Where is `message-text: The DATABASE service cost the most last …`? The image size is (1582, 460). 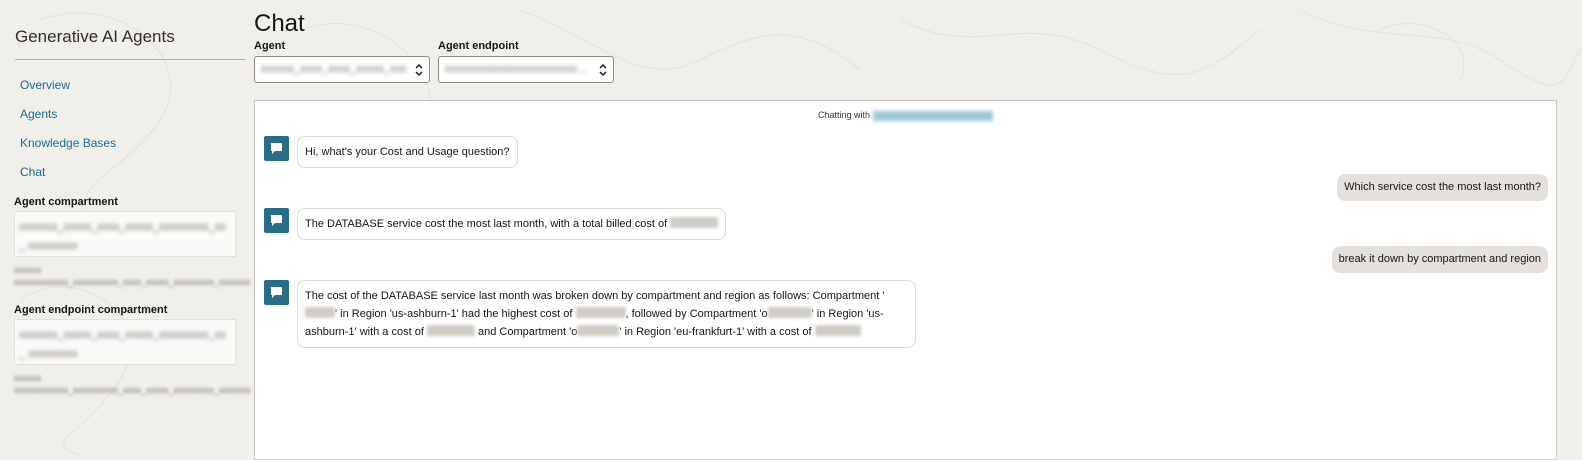
message-text: The DATABASE service cost the most last … is located at coordinates (486, 224).